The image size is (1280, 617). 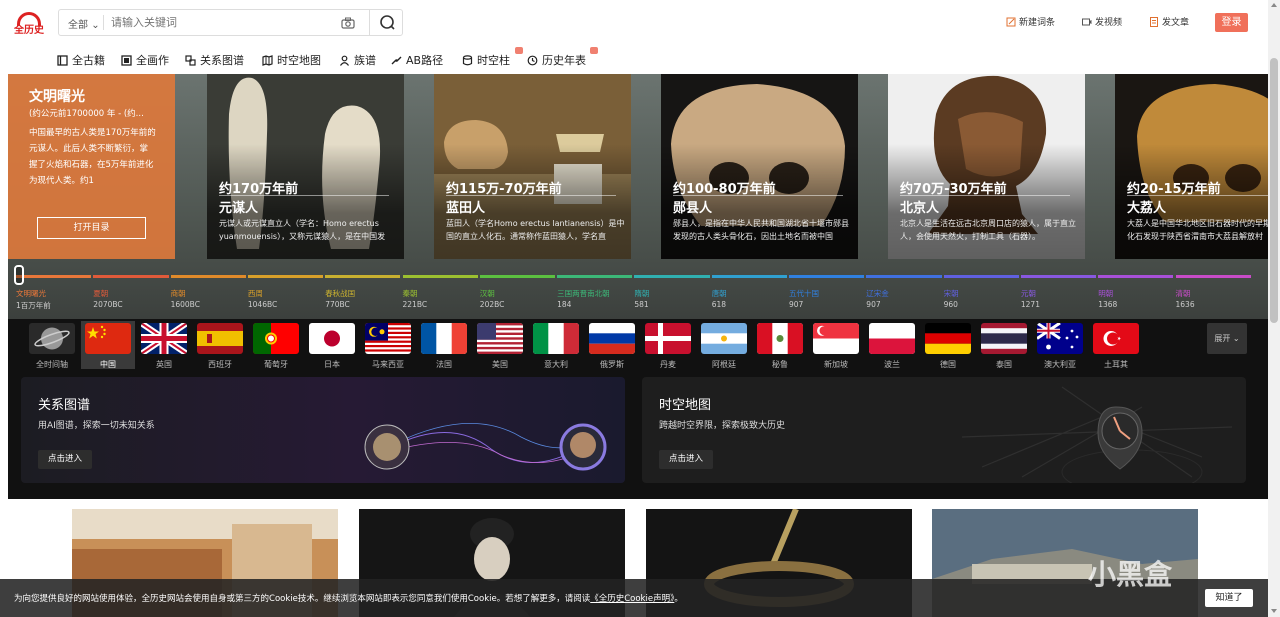 I want to click on country-option: 泰国, so click(x=1004, y=345).